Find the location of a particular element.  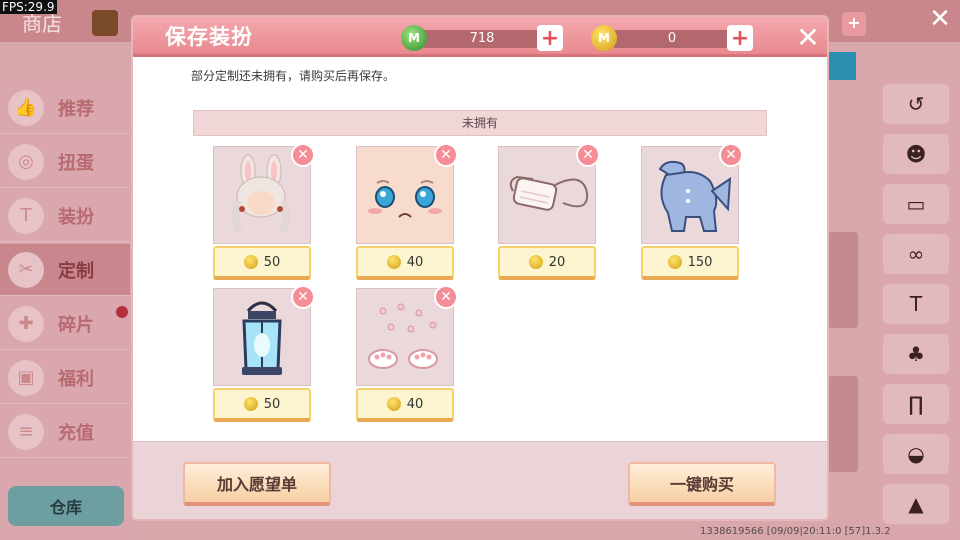

section-header: 未拥有 is located at coordinates (480, 123).